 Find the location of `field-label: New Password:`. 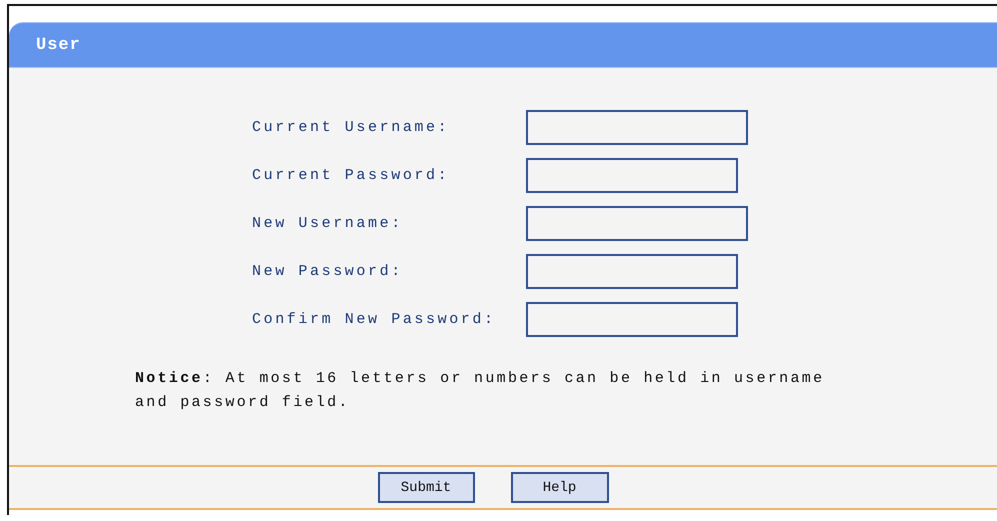

field-label: New Password: is located at coordinates (328, 271).